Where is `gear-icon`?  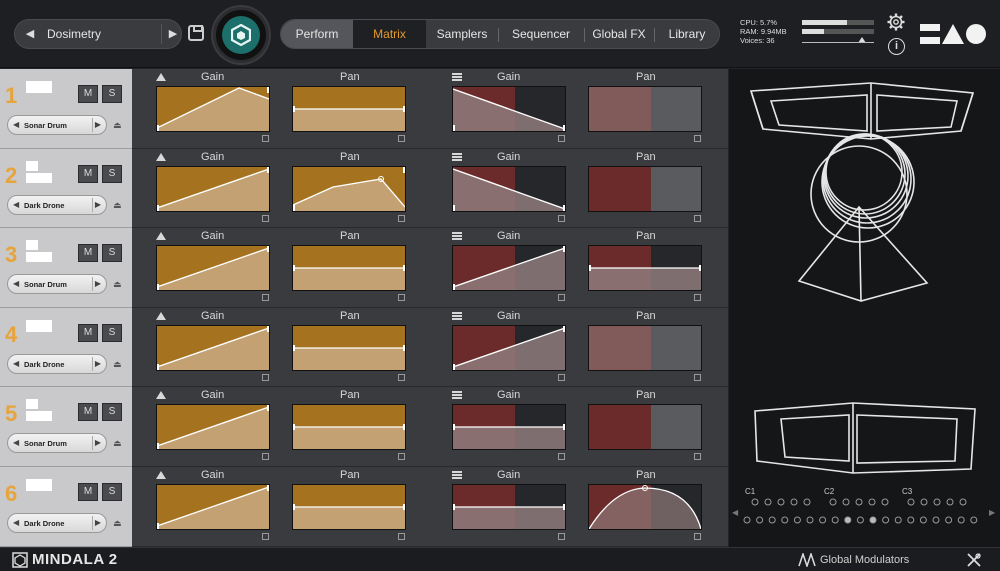 gear-icon is located at coordinates (896, 22).